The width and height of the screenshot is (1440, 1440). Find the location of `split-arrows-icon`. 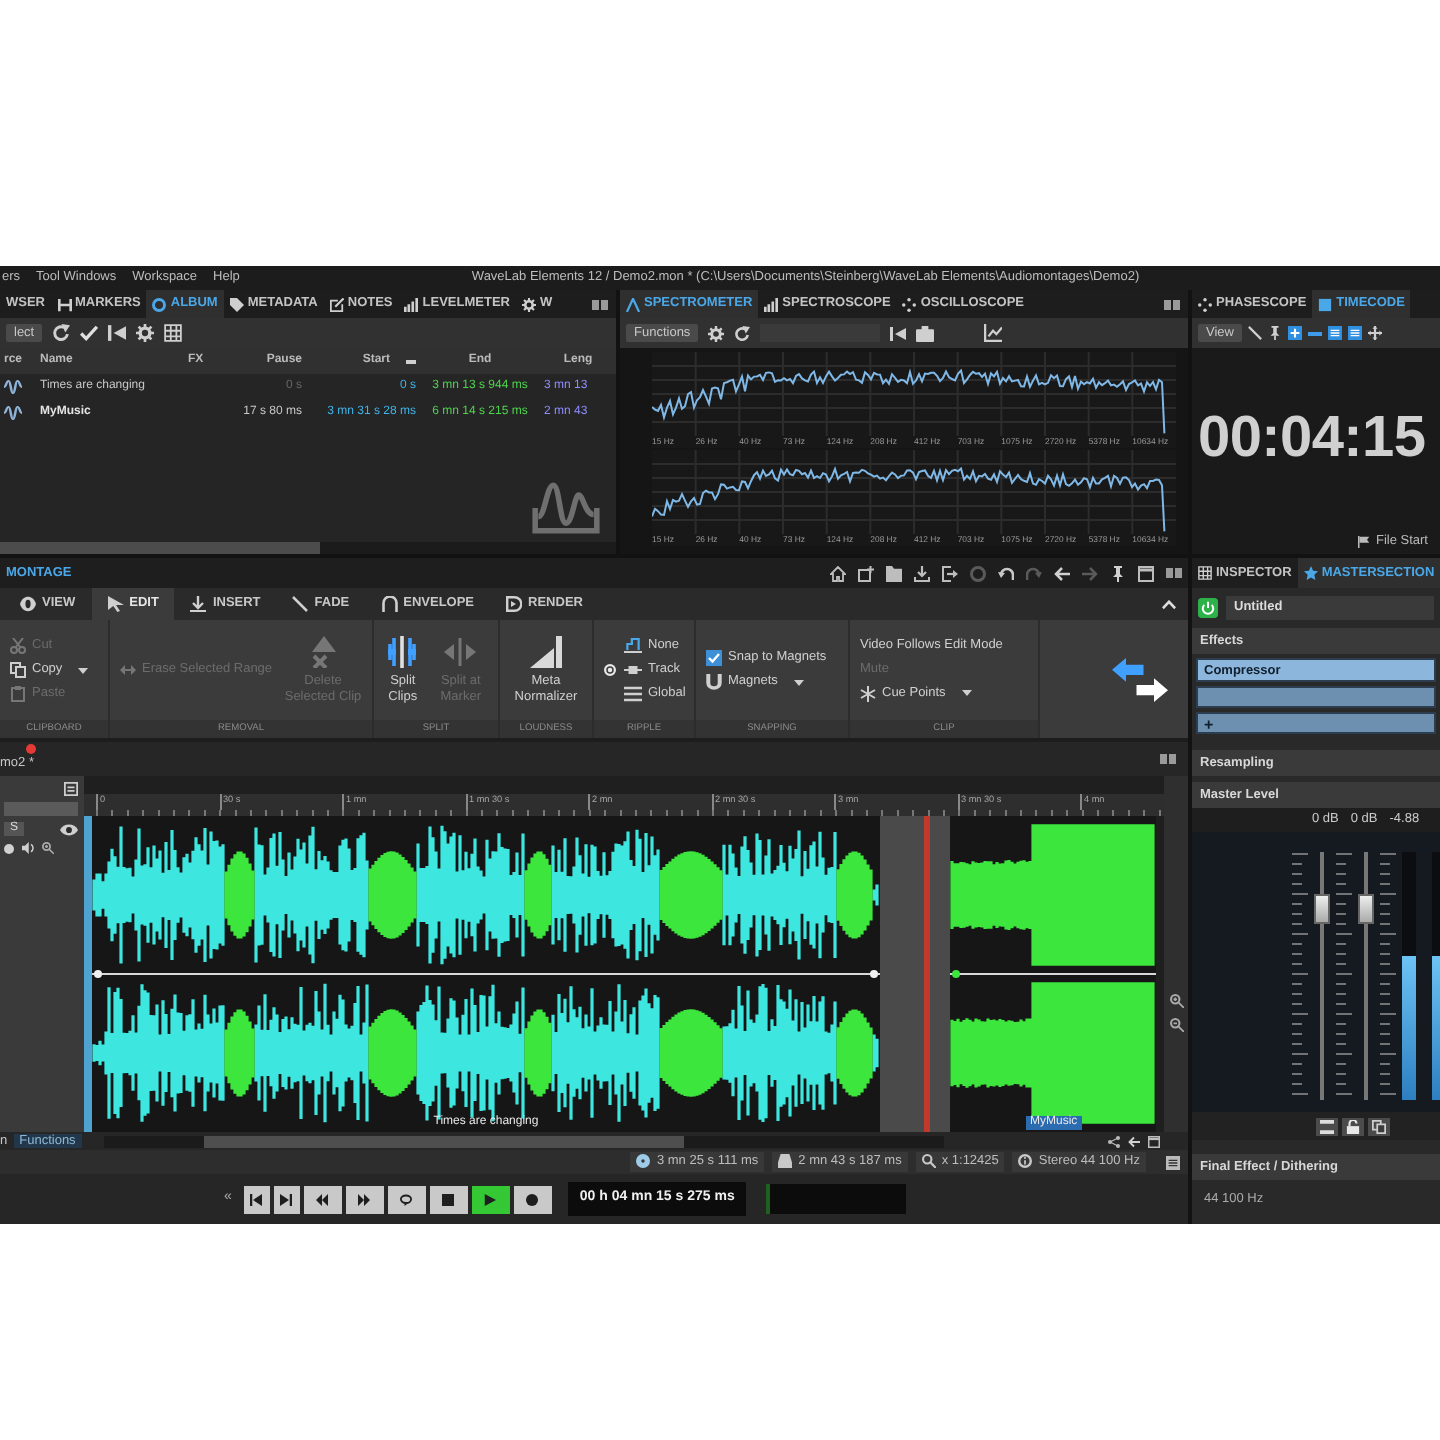

split-arrows-icon is located at coordinates (1140, 679).